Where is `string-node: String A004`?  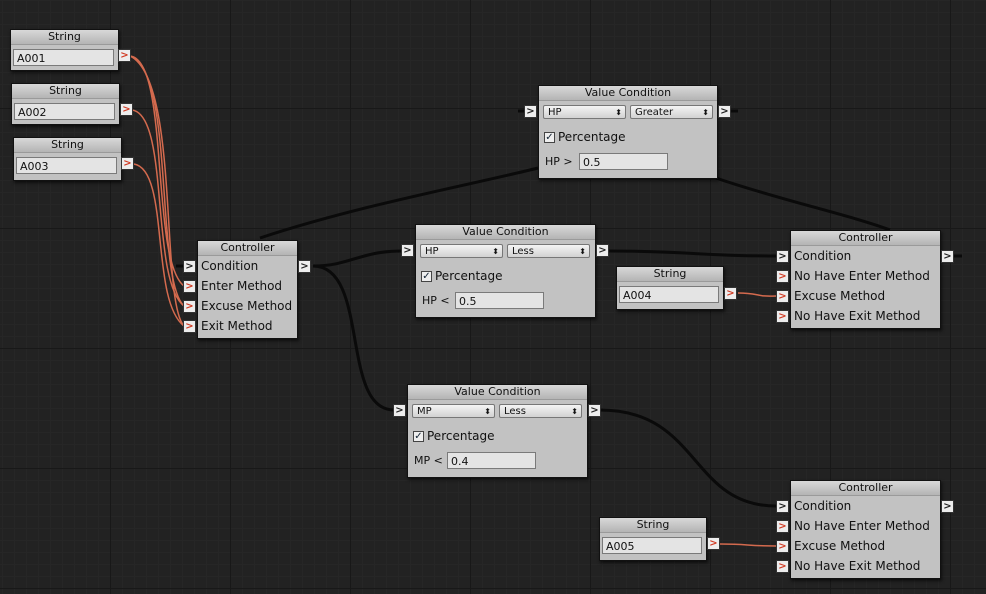 string-node: String A004 is located at coordinates (670, 288).